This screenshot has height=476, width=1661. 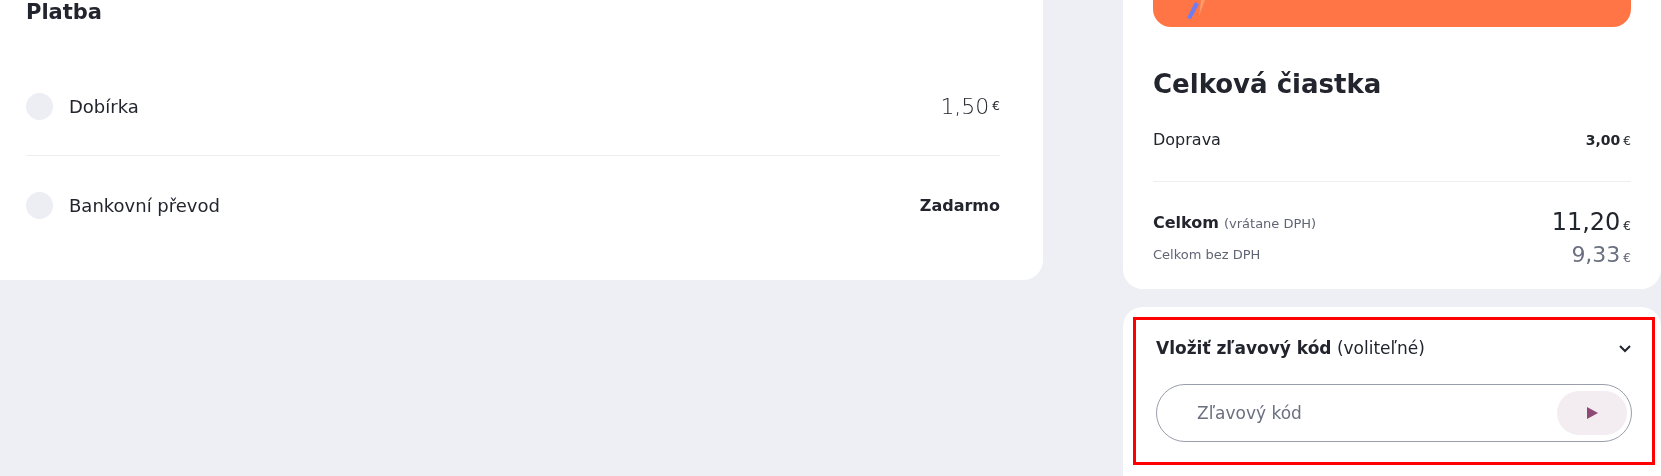 What do you see at coordinates (1603, 139) in the screenshot?
I see `shipping-price: 3,00` at bounding box center [1603, 139].